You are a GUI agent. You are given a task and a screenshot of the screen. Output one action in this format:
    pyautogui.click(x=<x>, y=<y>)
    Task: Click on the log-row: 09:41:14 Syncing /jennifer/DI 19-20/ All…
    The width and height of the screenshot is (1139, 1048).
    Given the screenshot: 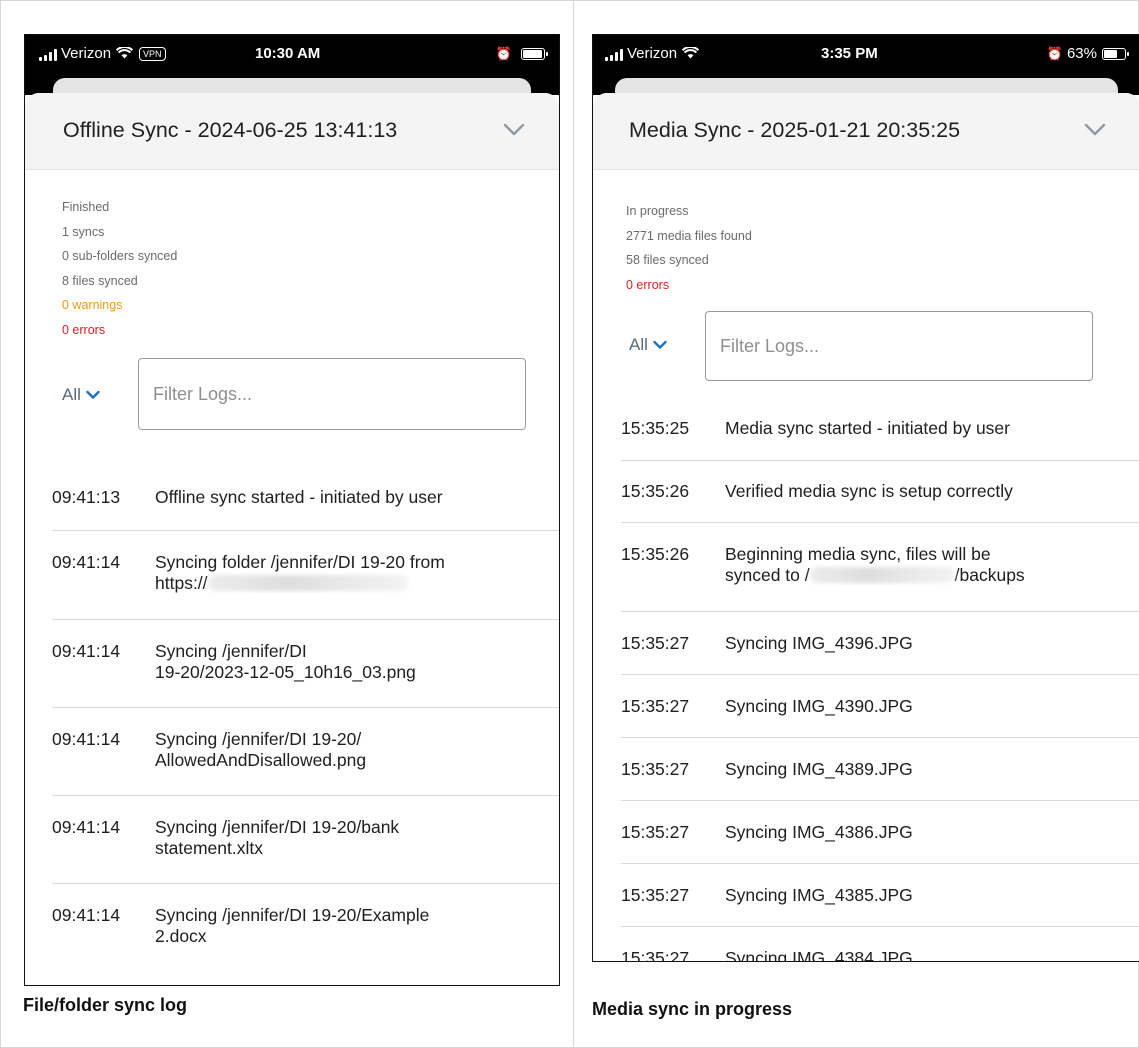 What is the action you would take?
    pyautogui.click(x=305, y=752)
    